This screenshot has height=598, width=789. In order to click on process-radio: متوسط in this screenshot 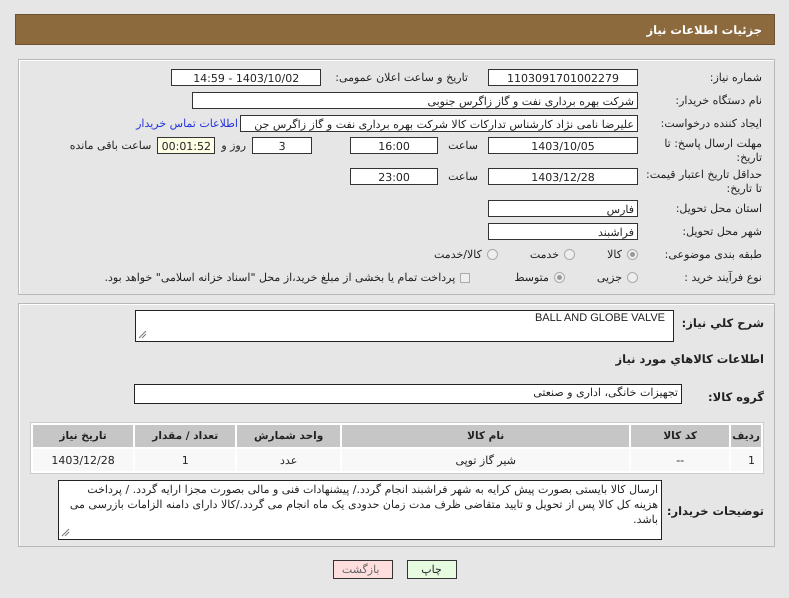, I will do `click(539, 277)`.